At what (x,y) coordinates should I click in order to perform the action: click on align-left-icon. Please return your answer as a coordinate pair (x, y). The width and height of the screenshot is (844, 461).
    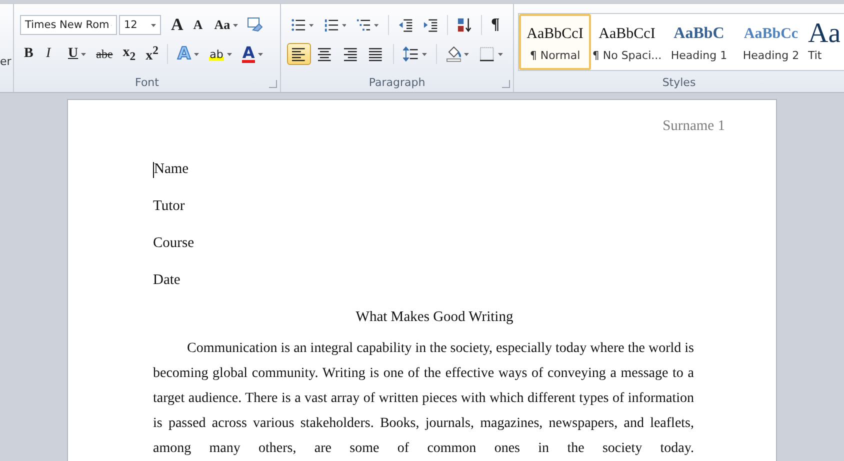
    Looking at the image, I should click on (299, 54).